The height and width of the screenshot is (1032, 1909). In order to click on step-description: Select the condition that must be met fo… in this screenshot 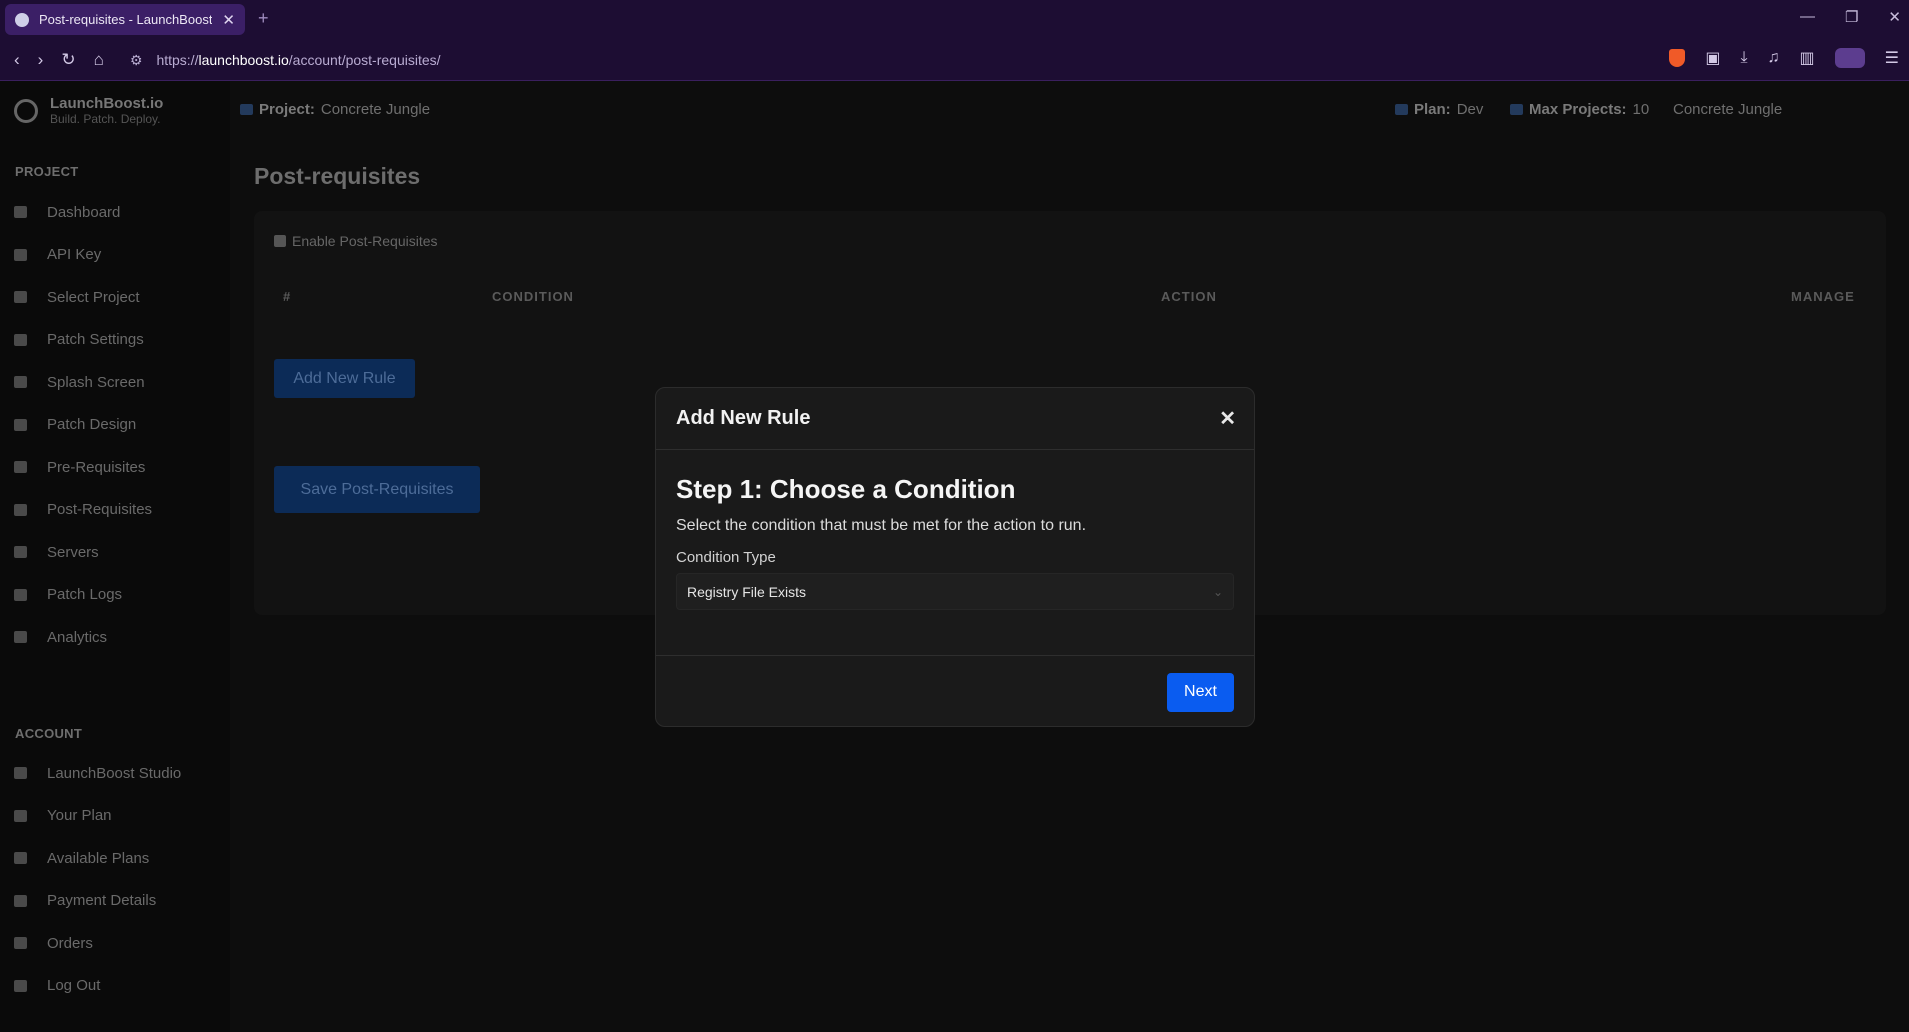, I will do `click(881, 525)`.